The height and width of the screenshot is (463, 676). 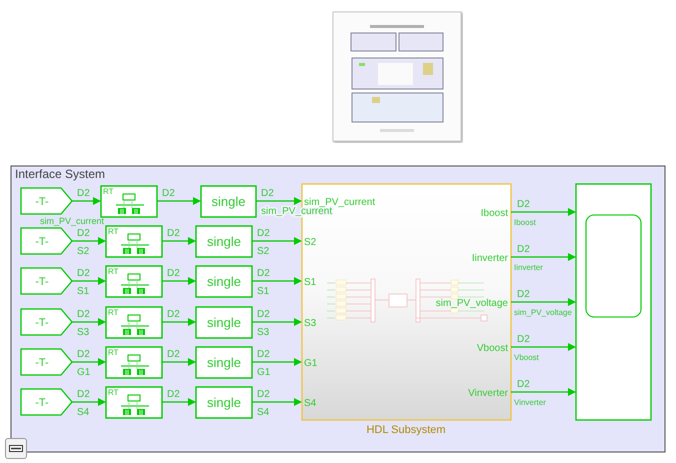 I want to click on signal-name-label: Vinverter, so click(x=530, y=402).